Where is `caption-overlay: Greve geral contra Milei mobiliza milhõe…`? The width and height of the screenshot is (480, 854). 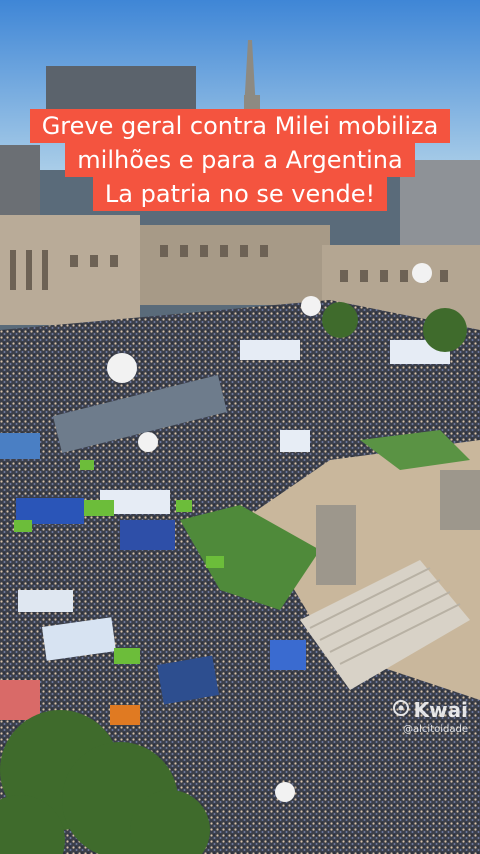
caption-overlay: Greve geral contra Milei mobiliza milhõe… is located at coordinates (240, 160).